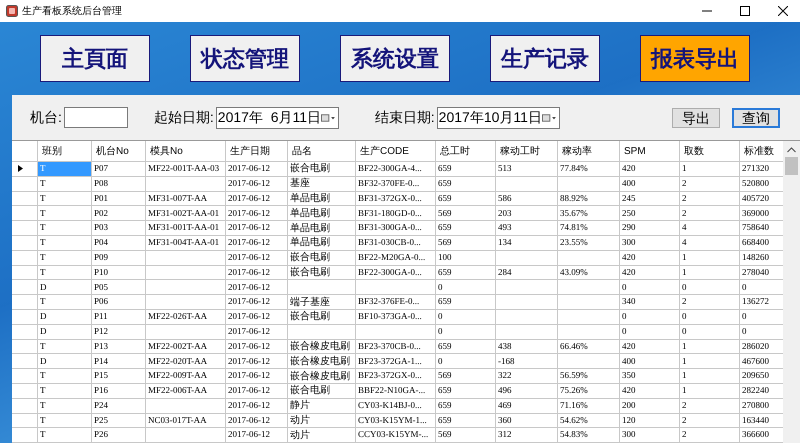  I want to click on table-row: T P13 MF22-002T-AA 2017-06-12 嵌合橡皮电刷 BF23-370CB-0... 659 438 66.46% 420 1 286020, so click(397, 347).